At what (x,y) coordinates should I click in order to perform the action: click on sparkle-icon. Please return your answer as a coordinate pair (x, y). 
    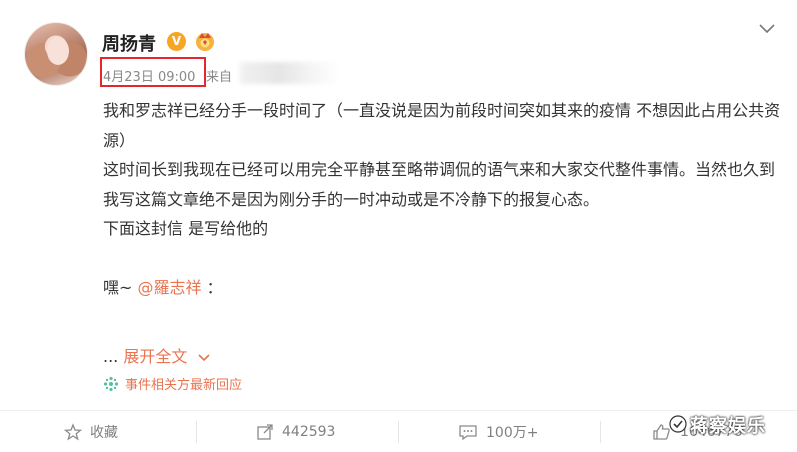
    Looking at the image, I should click on (111, 384).